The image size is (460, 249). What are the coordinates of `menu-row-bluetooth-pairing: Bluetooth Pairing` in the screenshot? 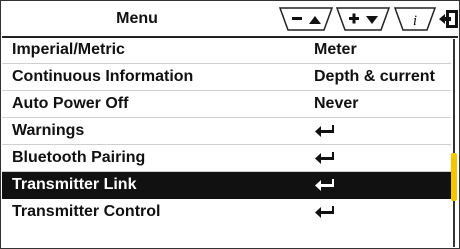 It's located at (226, 158).